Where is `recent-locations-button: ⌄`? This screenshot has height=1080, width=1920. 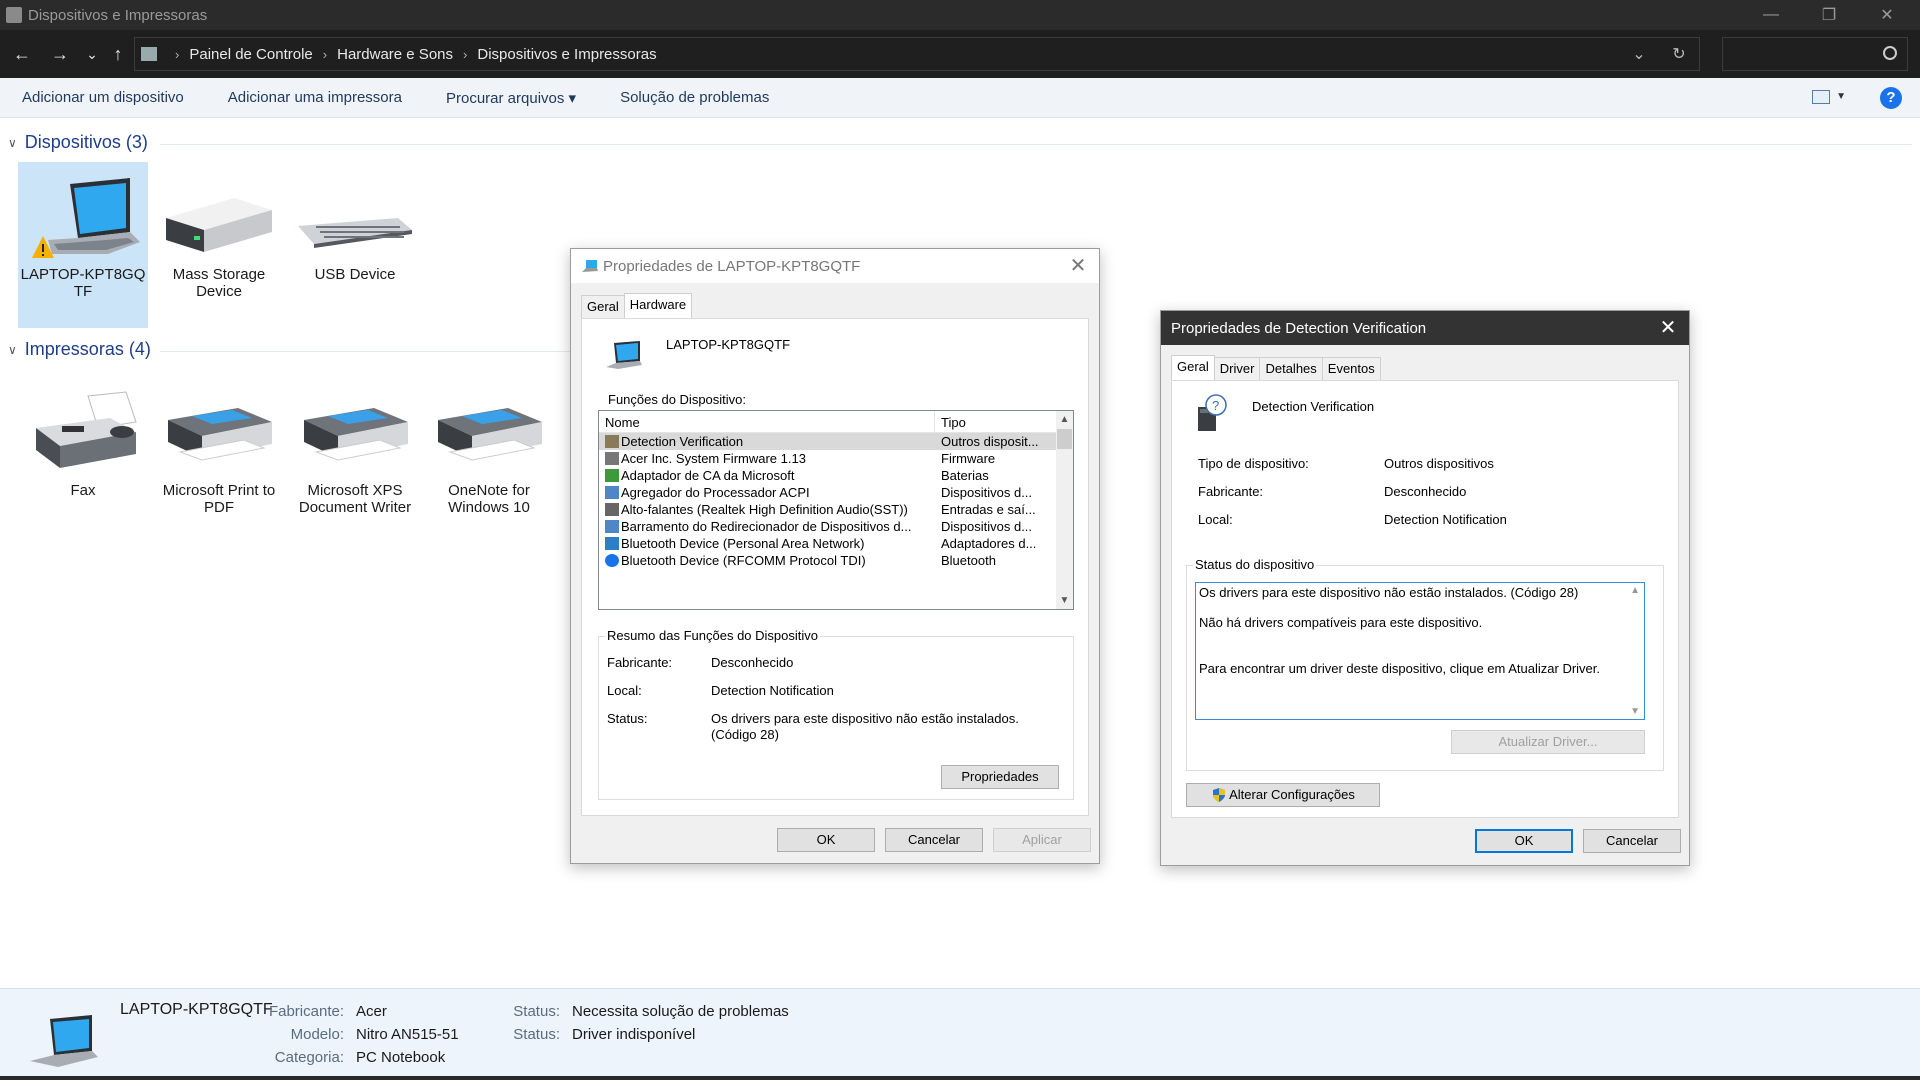 recent-locations-button: ⌄ is located at coordinates (92, 54).